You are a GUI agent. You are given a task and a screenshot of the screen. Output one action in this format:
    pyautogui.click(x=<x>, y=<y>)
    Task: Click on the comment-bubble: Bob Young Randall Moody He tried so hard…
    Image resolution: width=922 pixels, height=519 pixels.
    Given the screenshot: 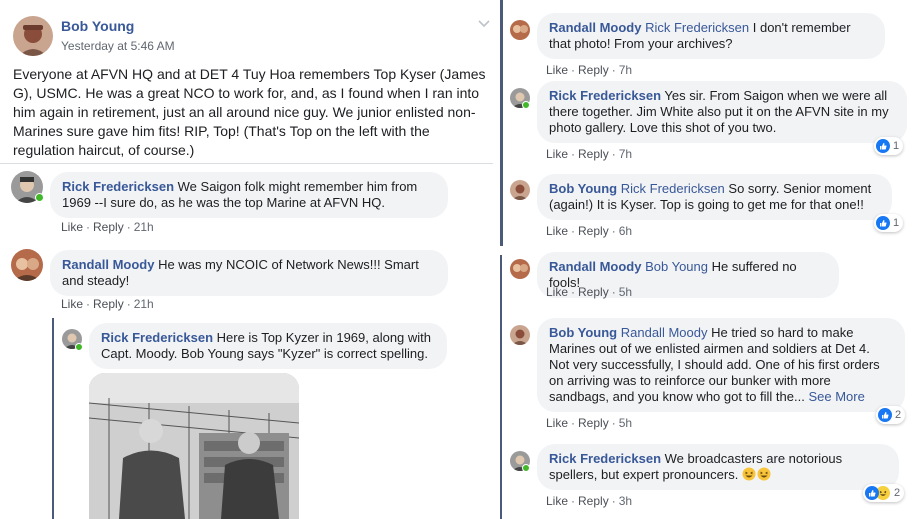 What is the action you would take?
    pyautogui.click(x=721, y=365)
    